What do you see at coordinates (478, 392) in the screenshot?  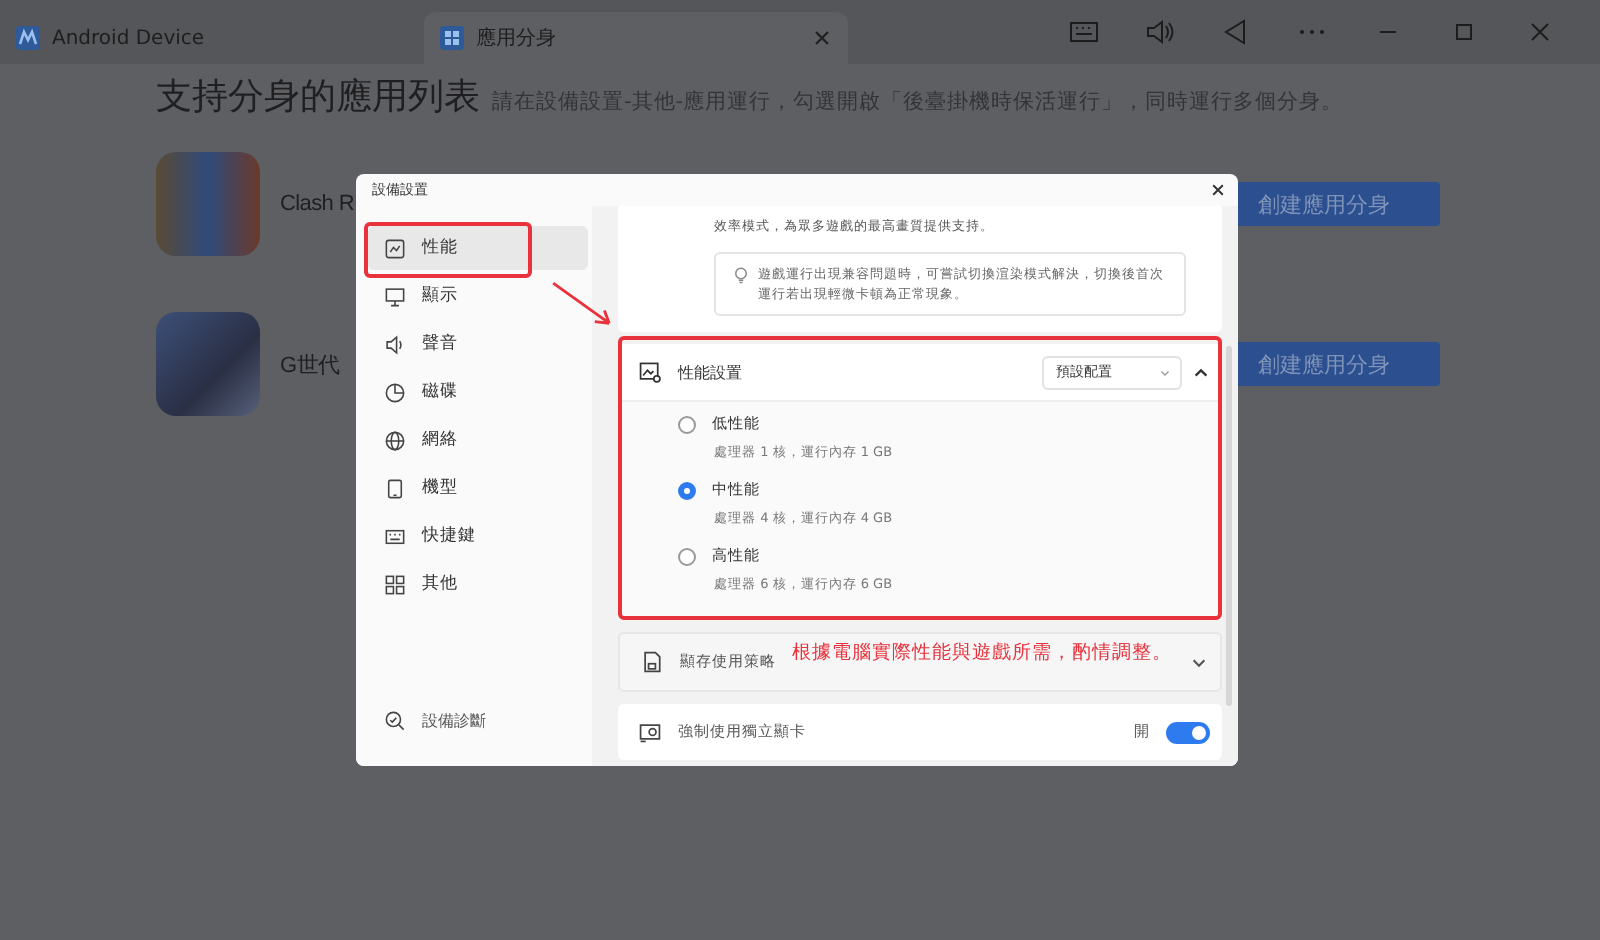 I see `sidebar-item: 磁碟` at bounding box center [478, 392].